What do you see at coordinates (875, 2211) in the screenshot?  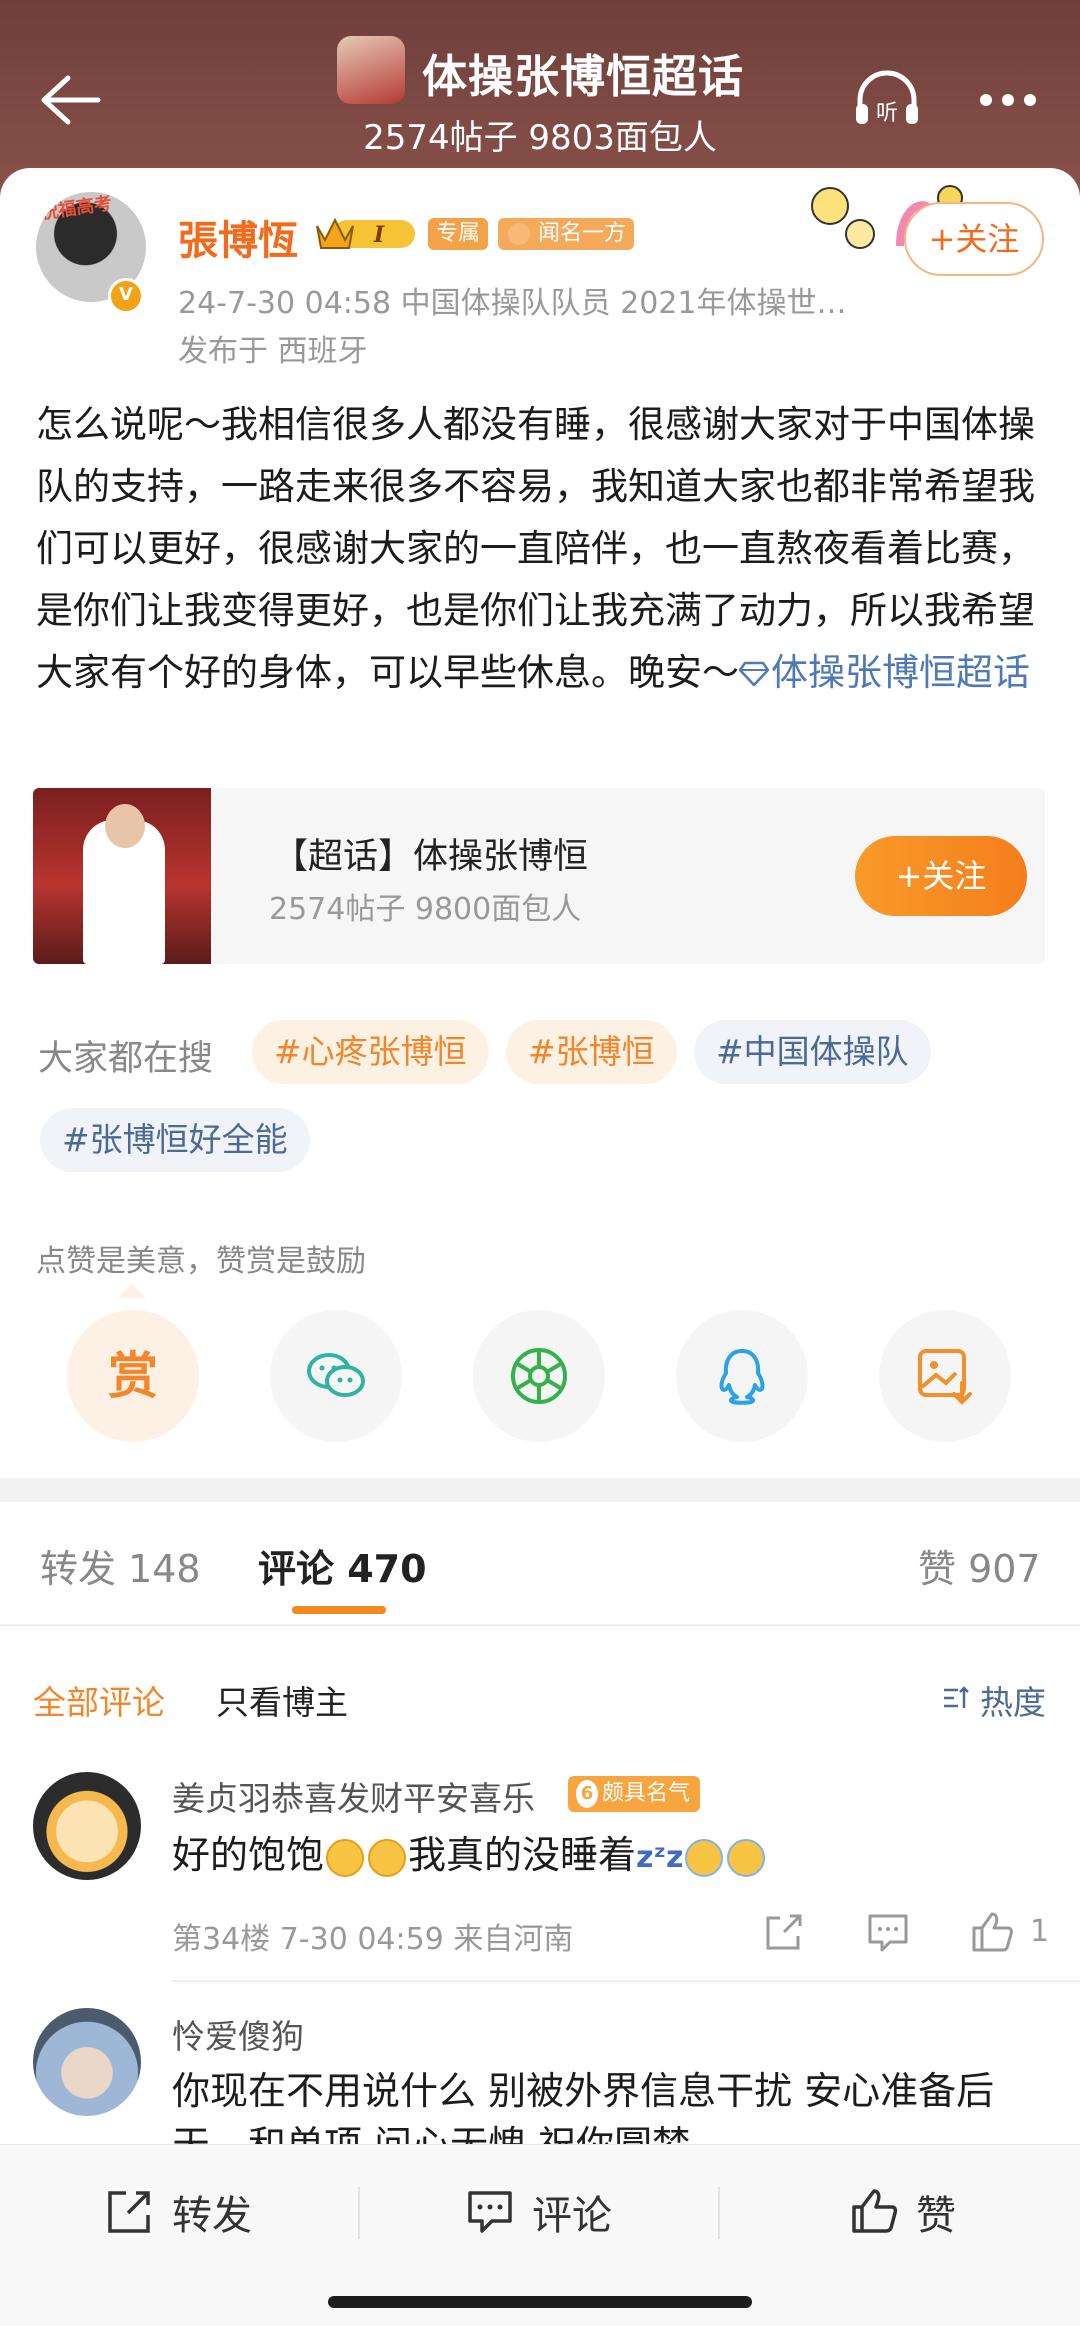 I see `thumbs-up-icon` at bounding box center [875, 2211].